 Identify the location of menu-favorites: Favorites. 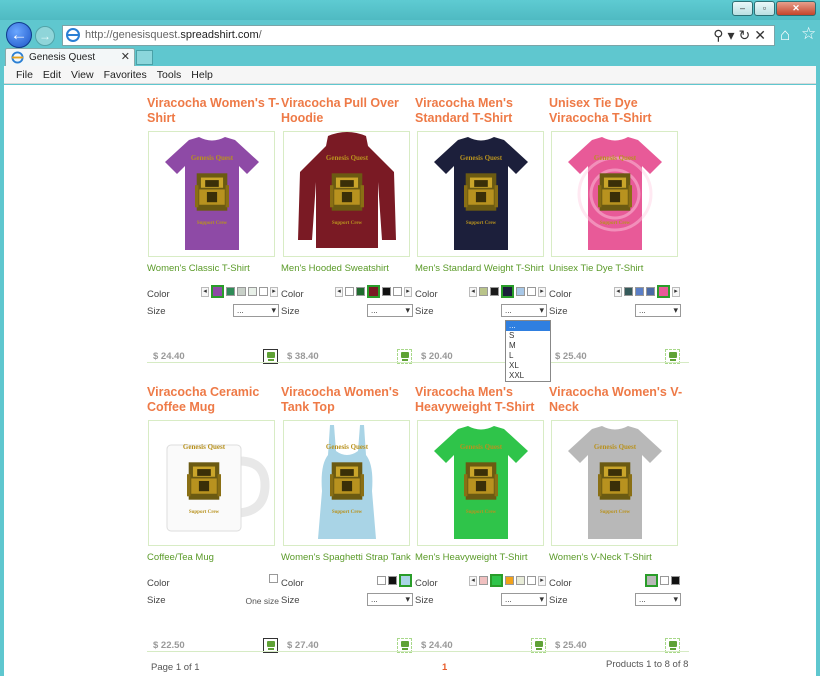
(125, 74).